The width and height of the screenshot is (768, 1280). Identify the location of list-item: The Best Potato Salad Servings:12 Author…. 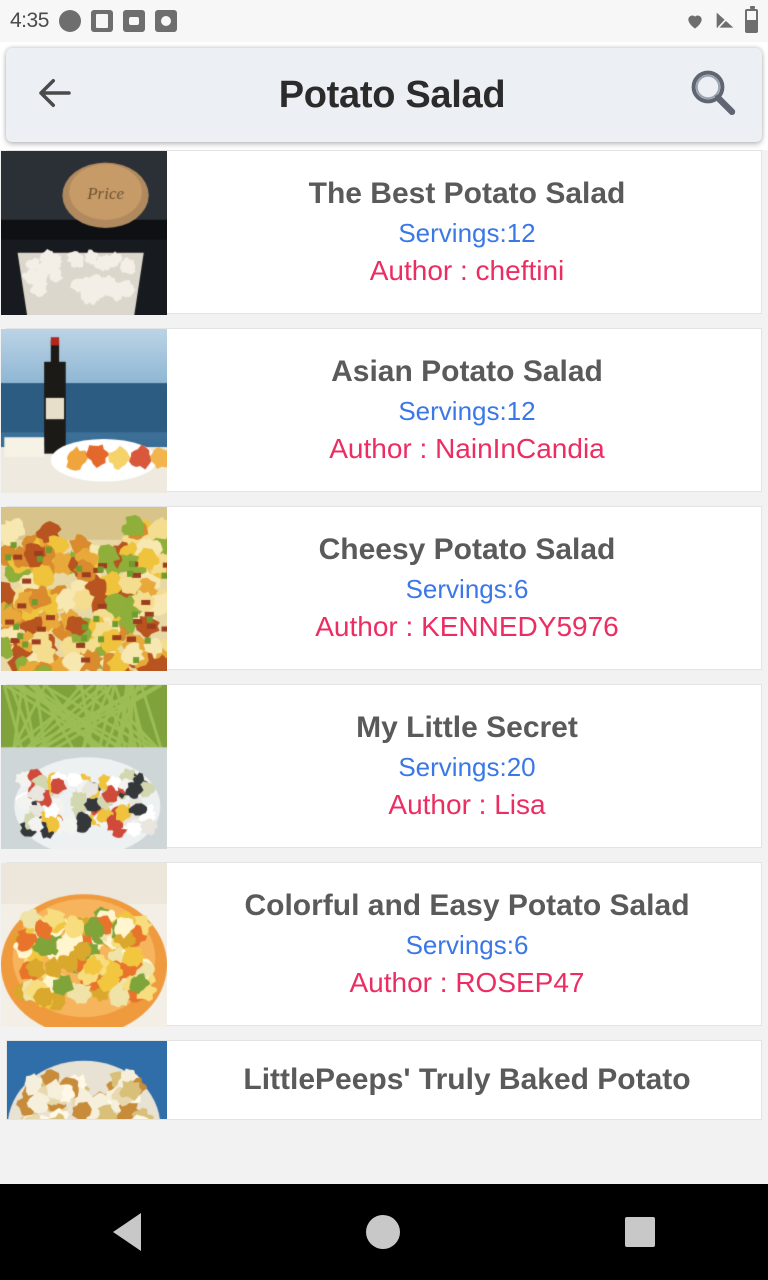
(381, 232).